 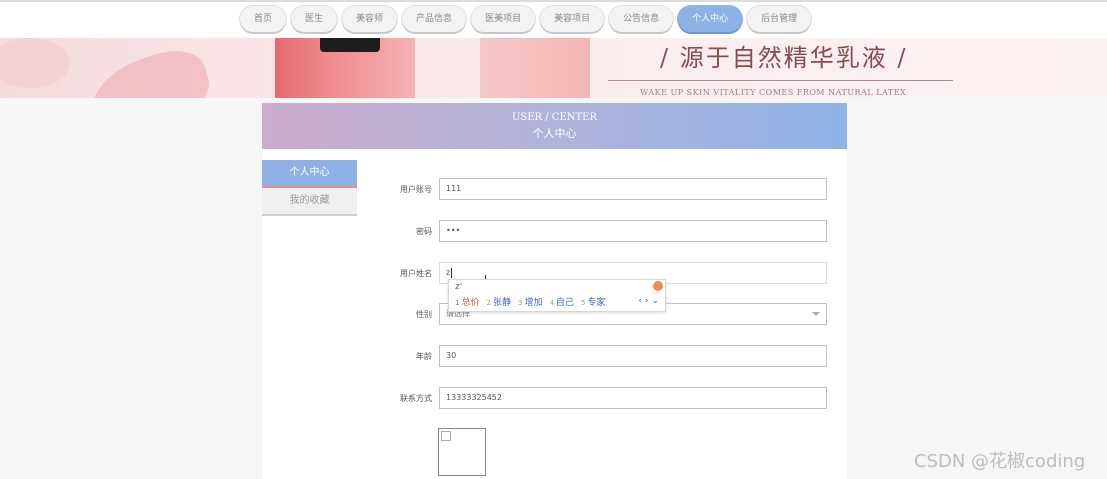 What do you see at coordinates (779, 19) in the screenshot?
I see `nav-item-admin: 后台管理` at bounding box center [779, 19].